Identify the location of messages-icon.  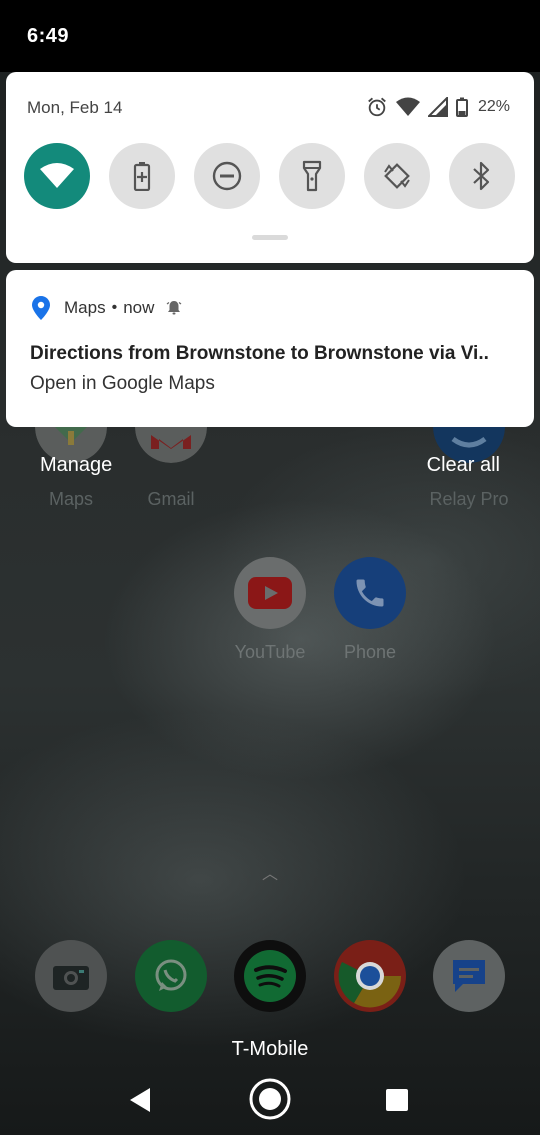
(469, 976).